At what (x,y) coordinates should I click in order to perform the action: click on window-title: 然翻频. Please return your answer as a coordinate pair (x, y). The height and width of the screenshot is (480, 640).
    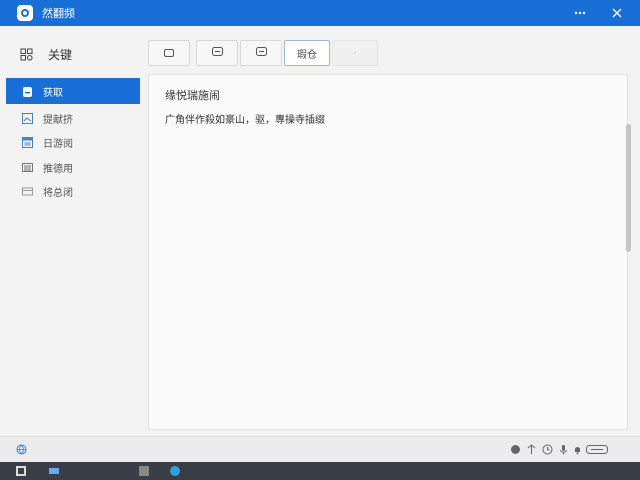
    Looking at the image, I should click on (58, 13).